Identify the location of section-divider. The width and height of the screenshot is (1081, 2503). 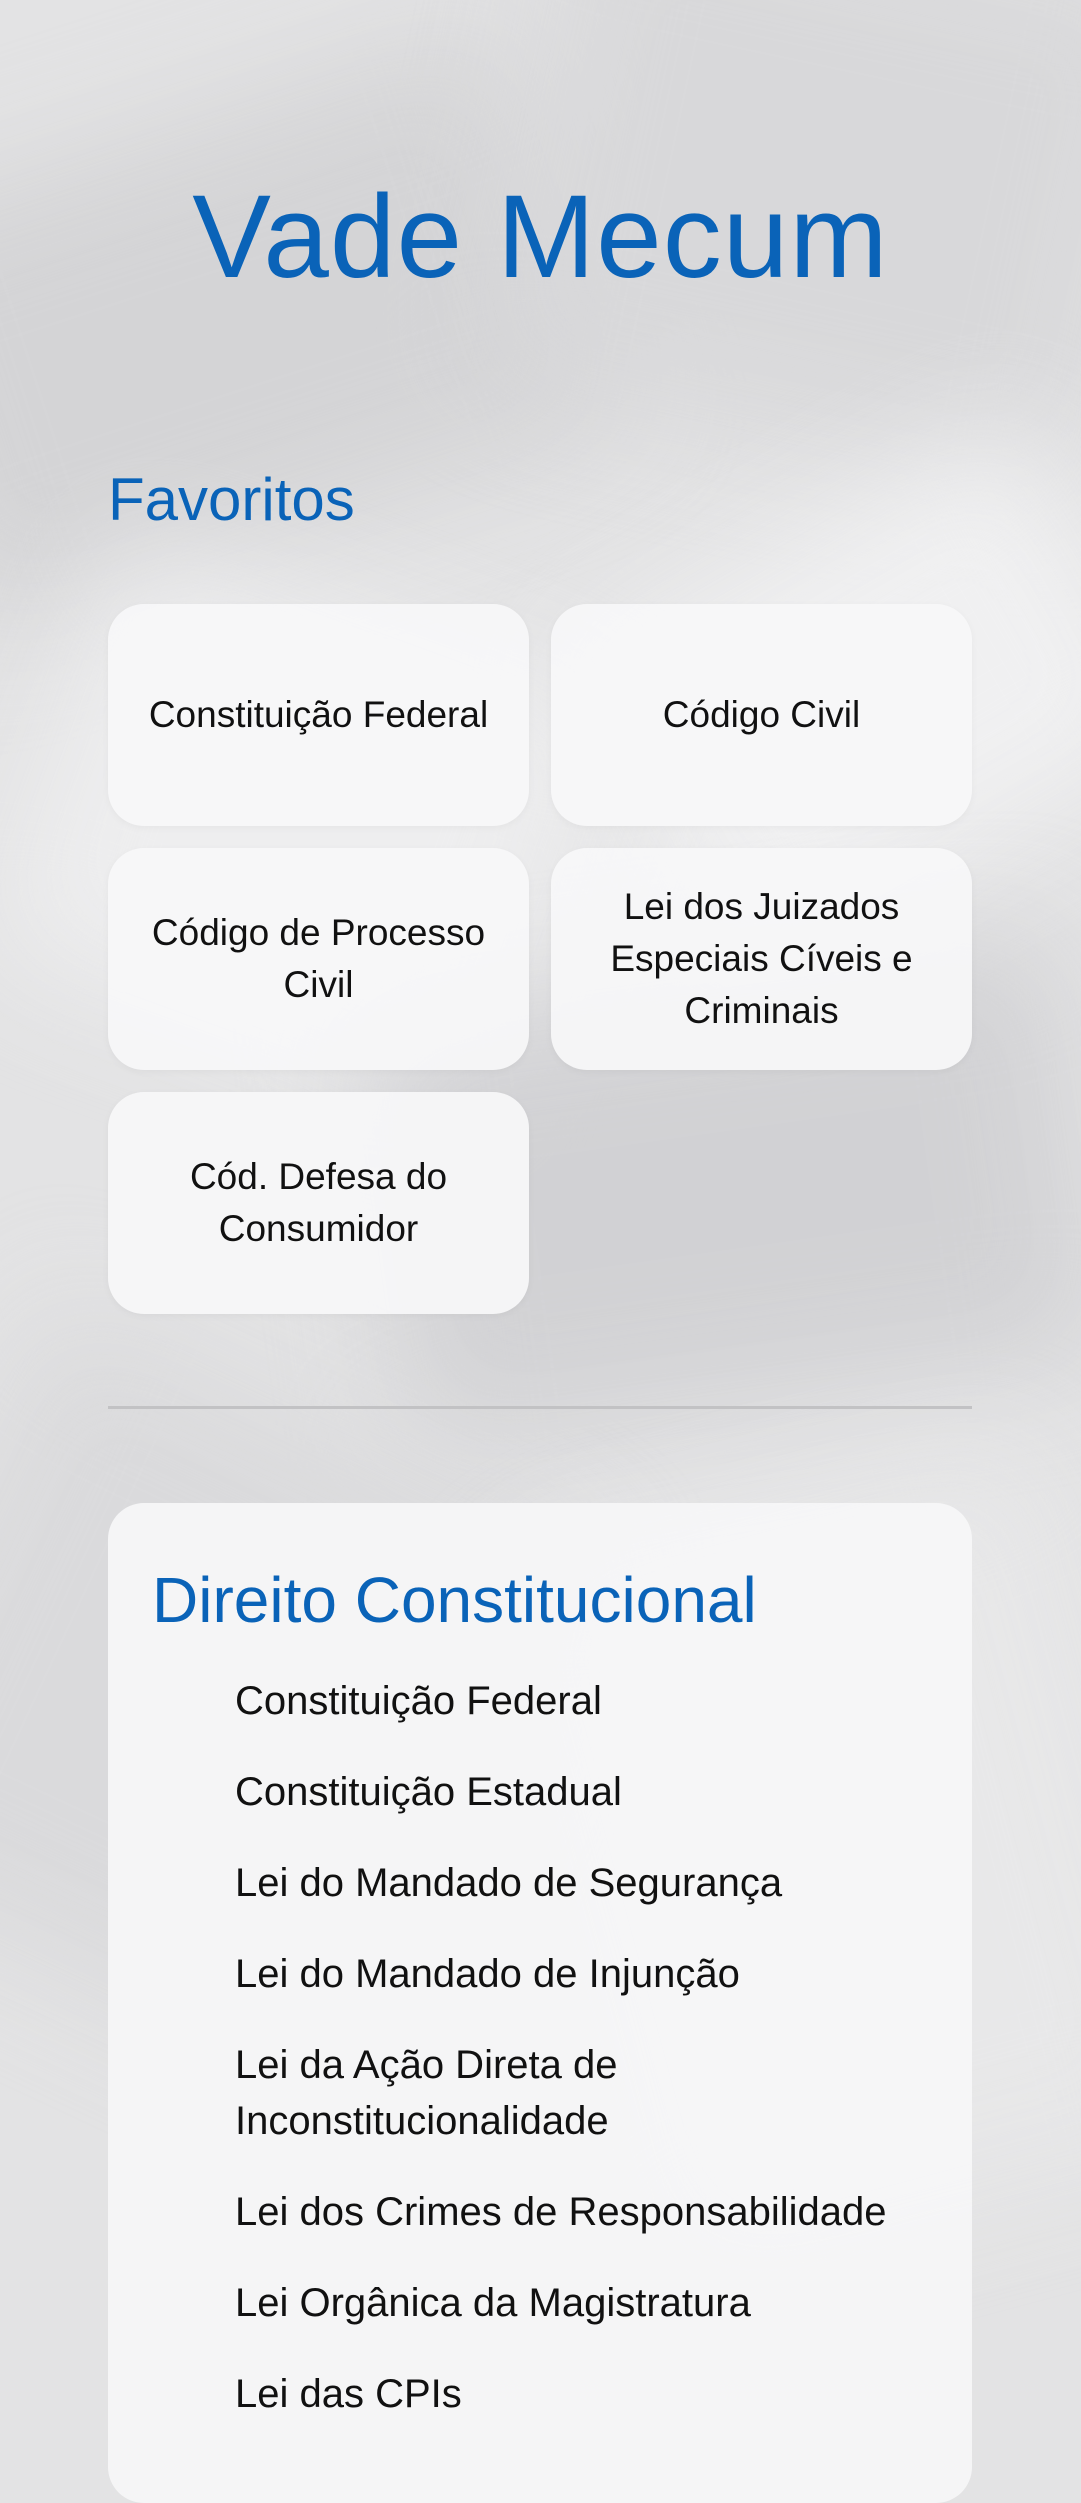
(540, 1407).